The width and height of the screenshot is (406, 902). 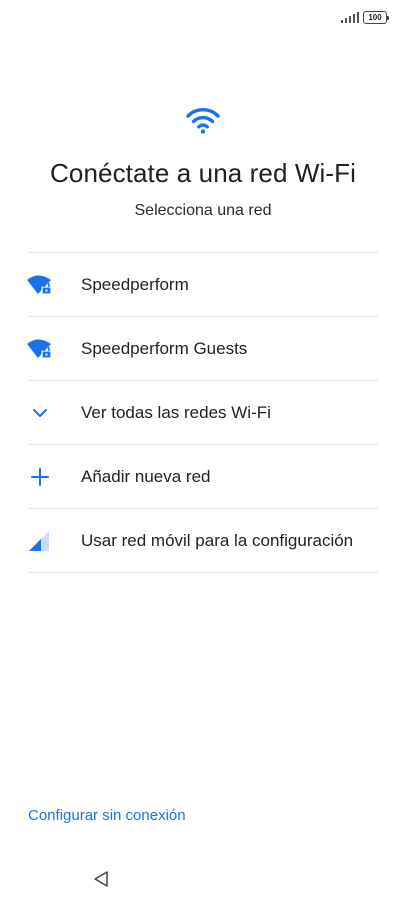 I want to click on status-indicators: 100, so click(x=365, y=17).